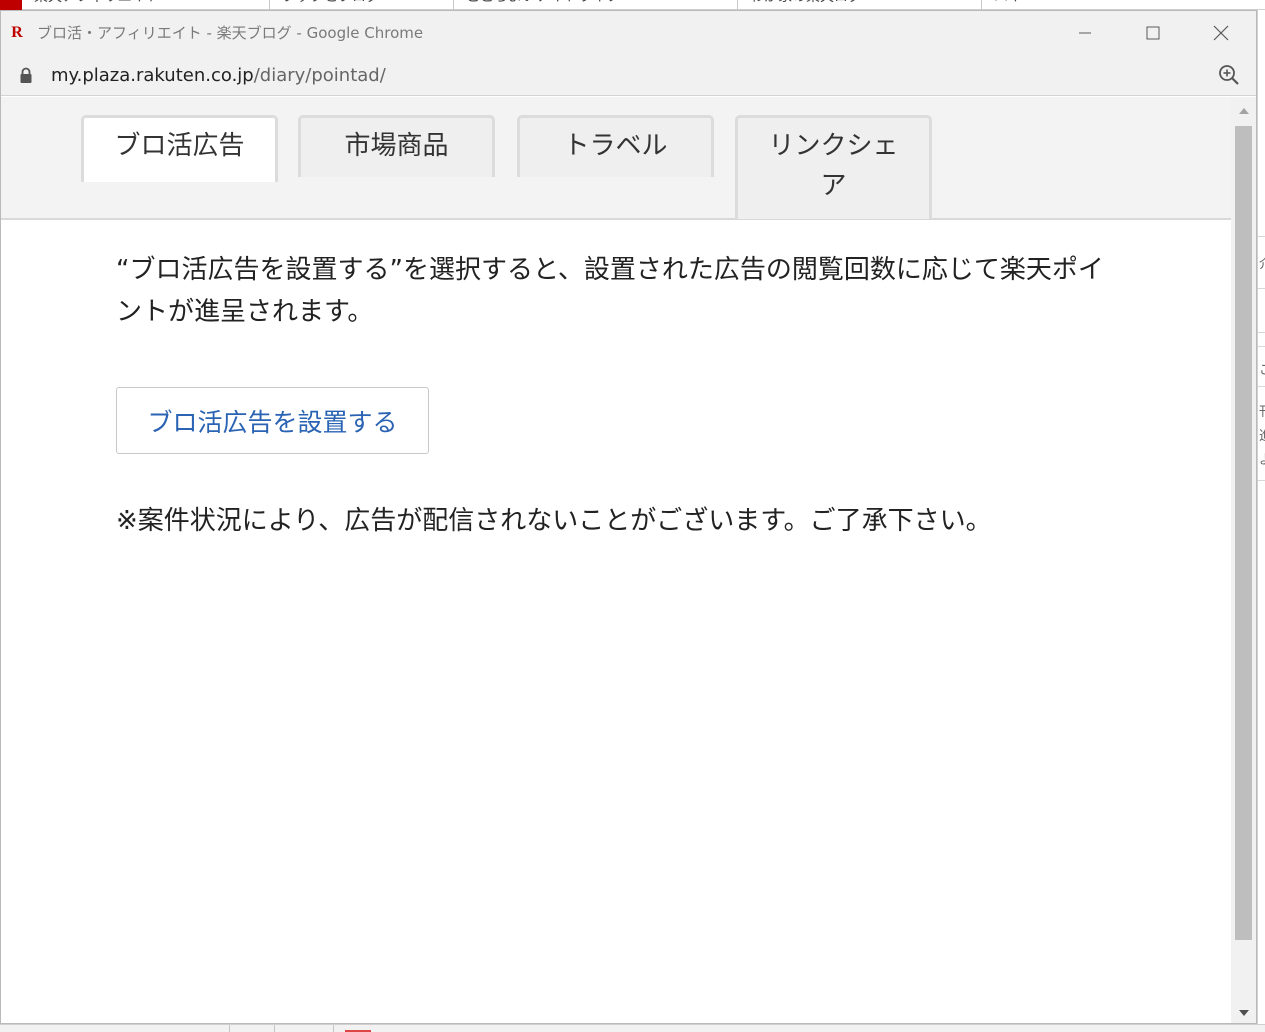 This screenshot has width=1265, height=1032. What do you see at coordinates (615, 146) in the screenshot?
I see `tab-travel: トラベル` at bounding box center [615, 146].